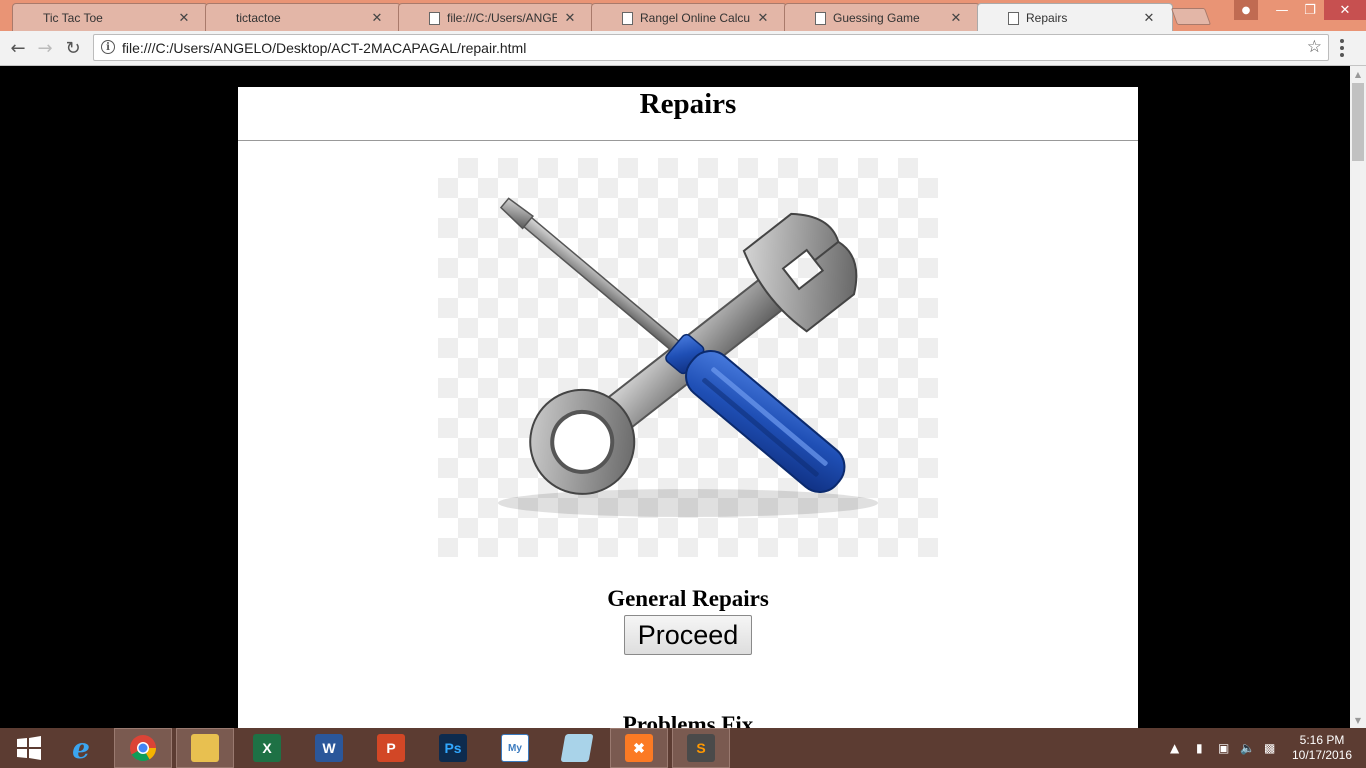  What do you see at coordinates (1322, 755) in the screenshot?
I see `clock-date: 10/17/2016` at bounding box center [1322, 755].